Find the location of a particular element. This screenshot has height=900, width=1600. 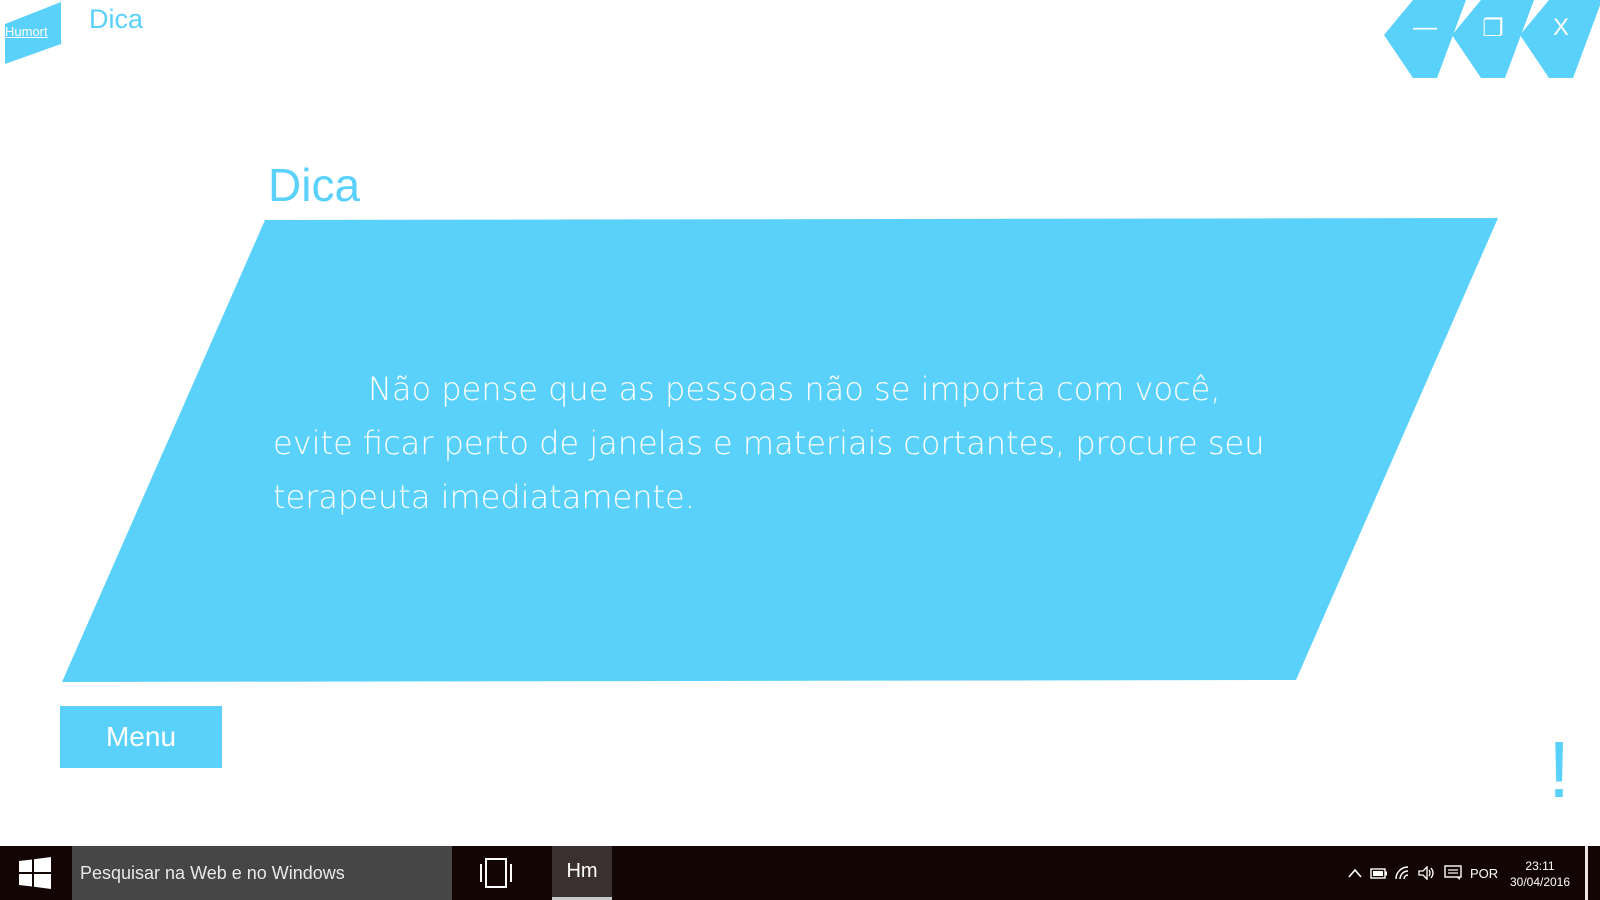

volume-icon is located at coordinates (1427, 873).